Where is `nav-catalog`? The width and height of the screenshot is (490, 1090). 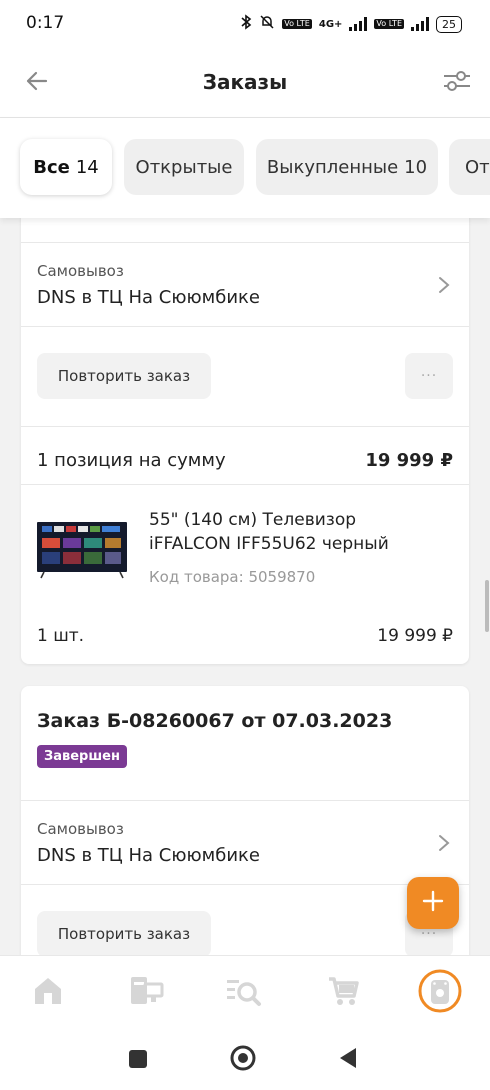
nav-catalog is located at coordinates (146, 993).